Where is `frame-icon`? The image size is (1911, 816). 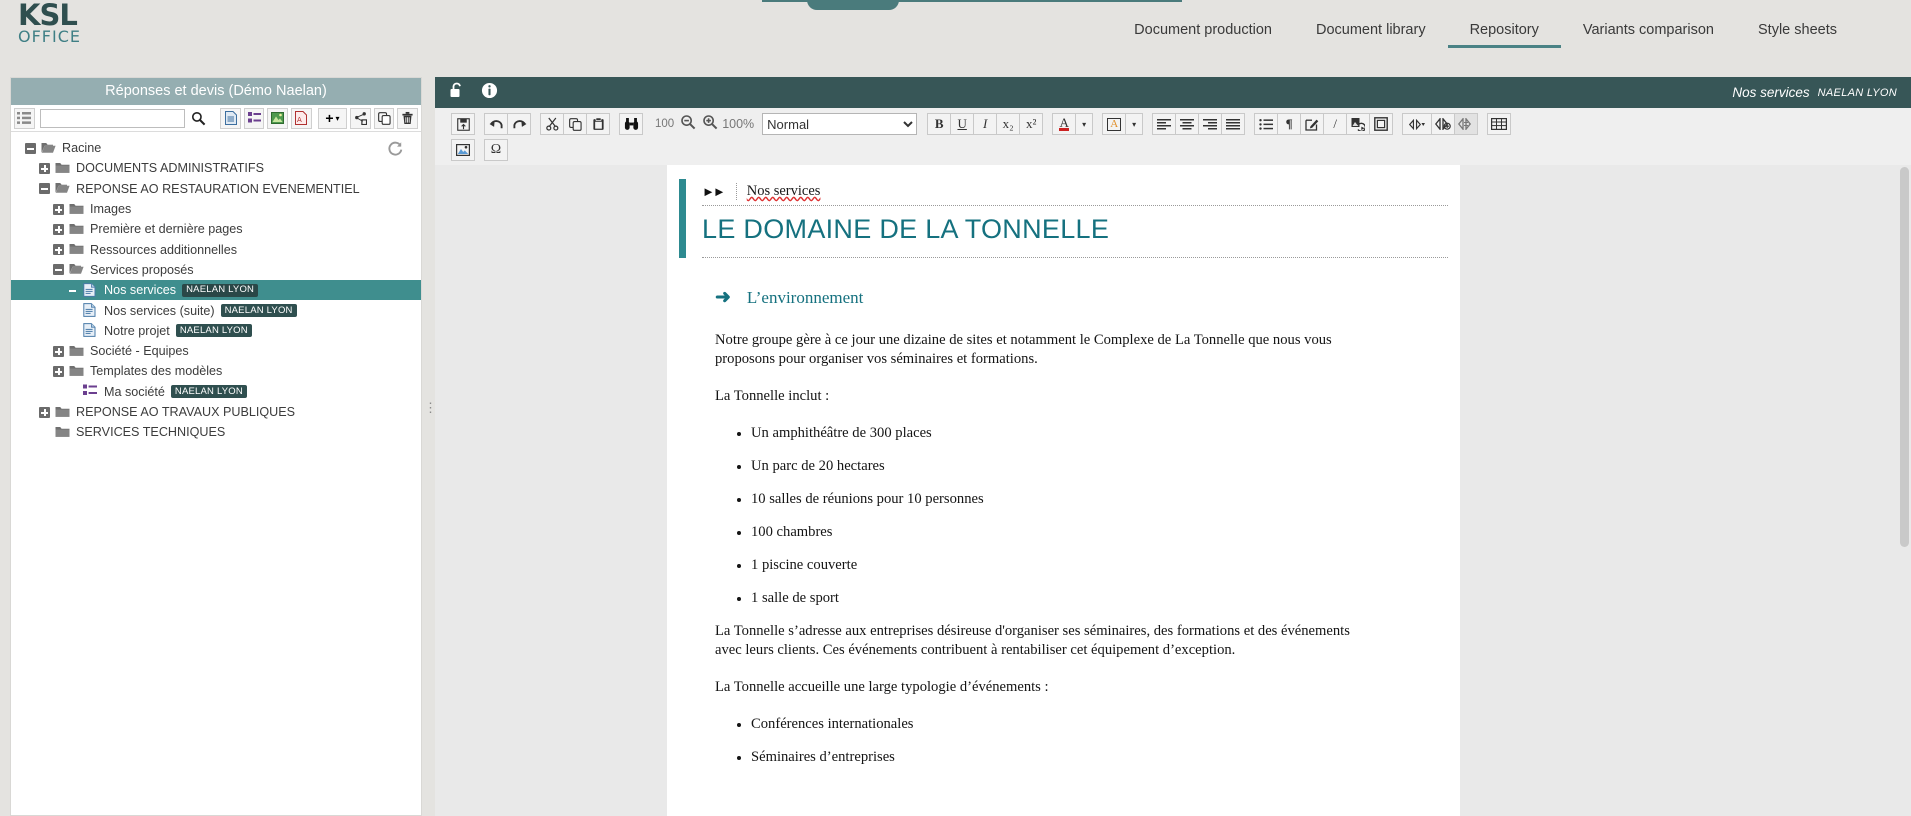 frame-icon is located at coordinates (1381, 124).